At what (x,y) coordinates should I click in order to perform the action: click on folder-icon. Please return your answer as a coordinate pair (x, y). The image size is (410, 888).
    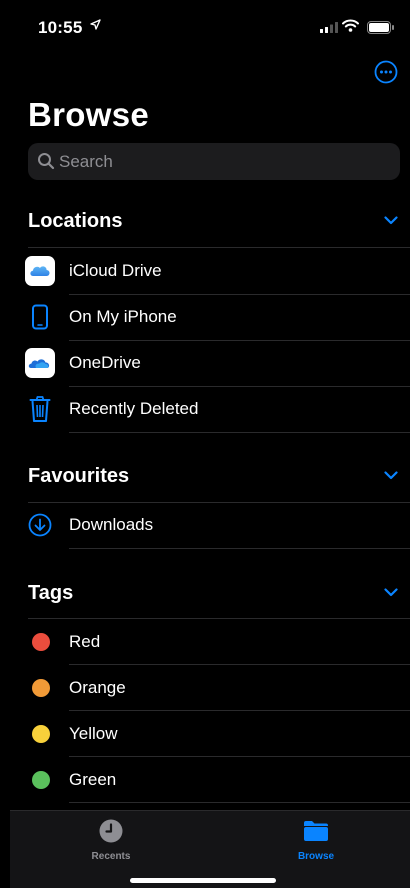
    Looking at the image, I should click on (316, 831).